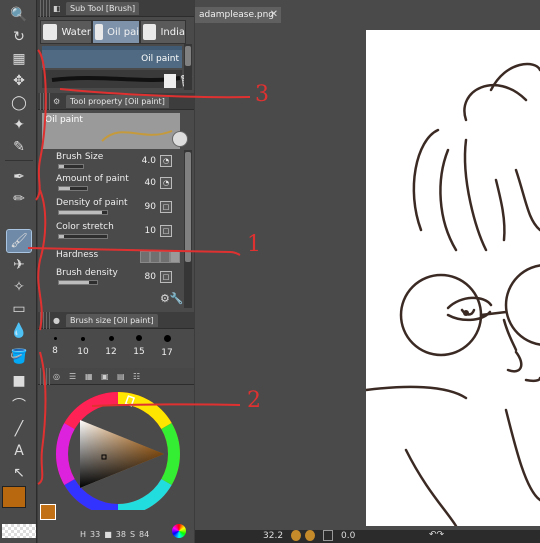 The width and height of the screenshot is (540, 543). Describe the element at coordinates (254, 400) in the screenshot. I see `annotation-2: 2` at that location.